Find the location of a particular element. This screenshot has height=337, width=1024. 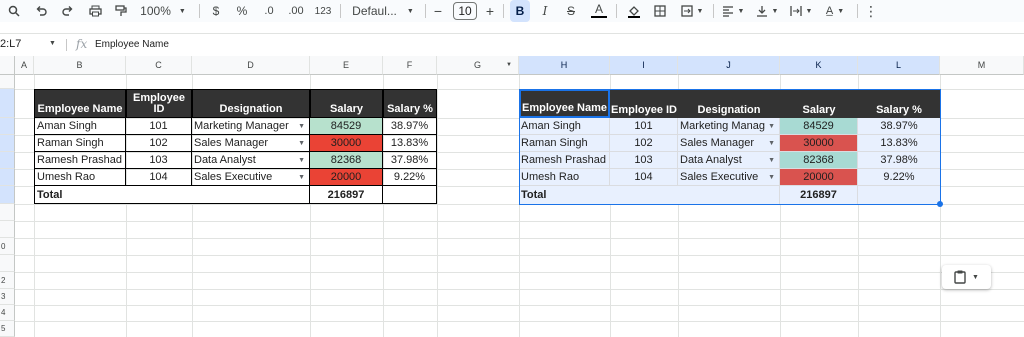

bold-button: B is located at coordinates (520, 11).